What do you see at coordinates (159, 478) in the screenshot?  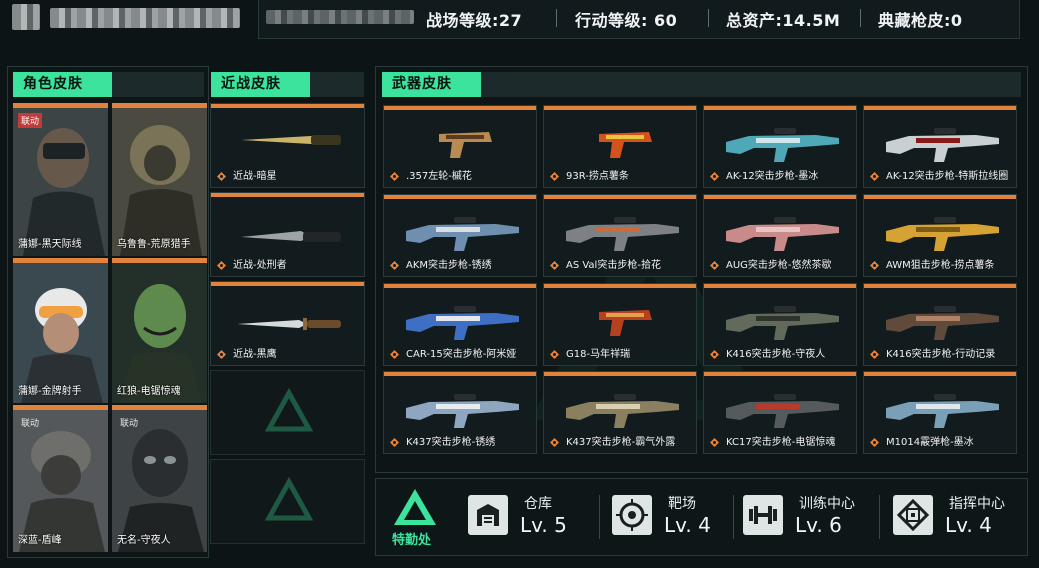 I see `character-skin-card: 联动 无名-守夜人` at bounding box center [159, 478].